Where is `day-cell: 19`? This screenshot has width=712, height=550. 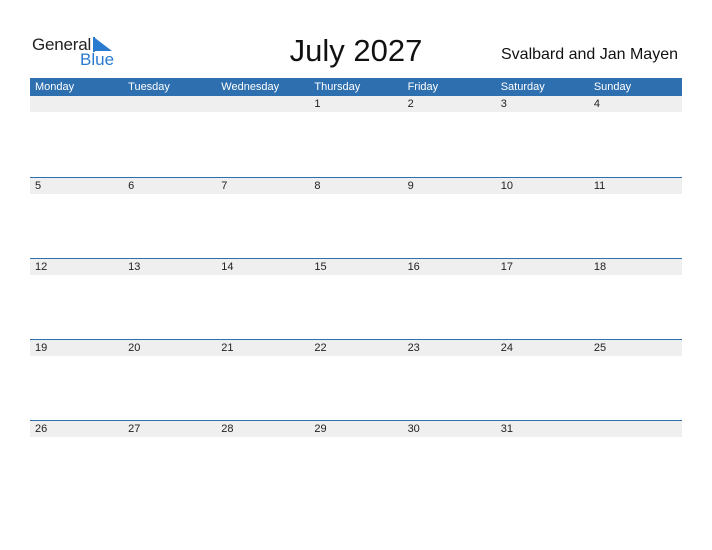 day-cell: 19 is located at coordinates (41, 348).